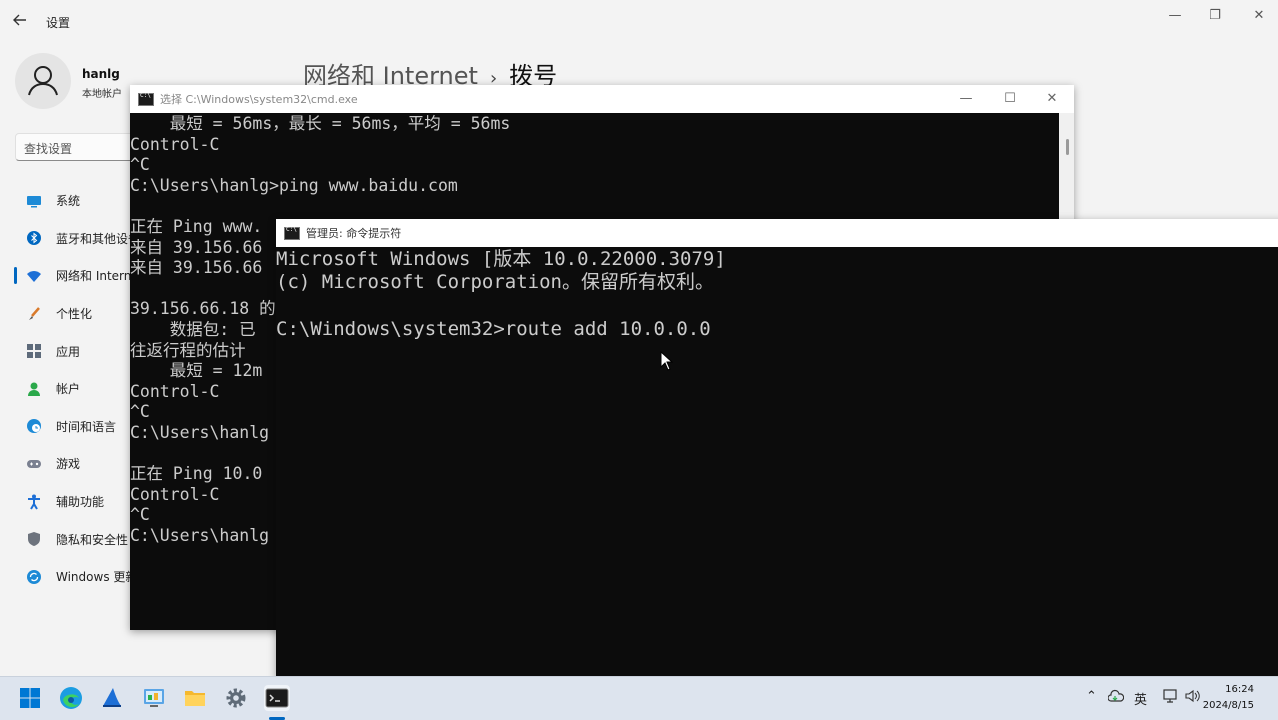 The width and height of the screenshot is (1278, 720). I want to click on nav-item-network: 网络和 Internet, so click(74, 276).